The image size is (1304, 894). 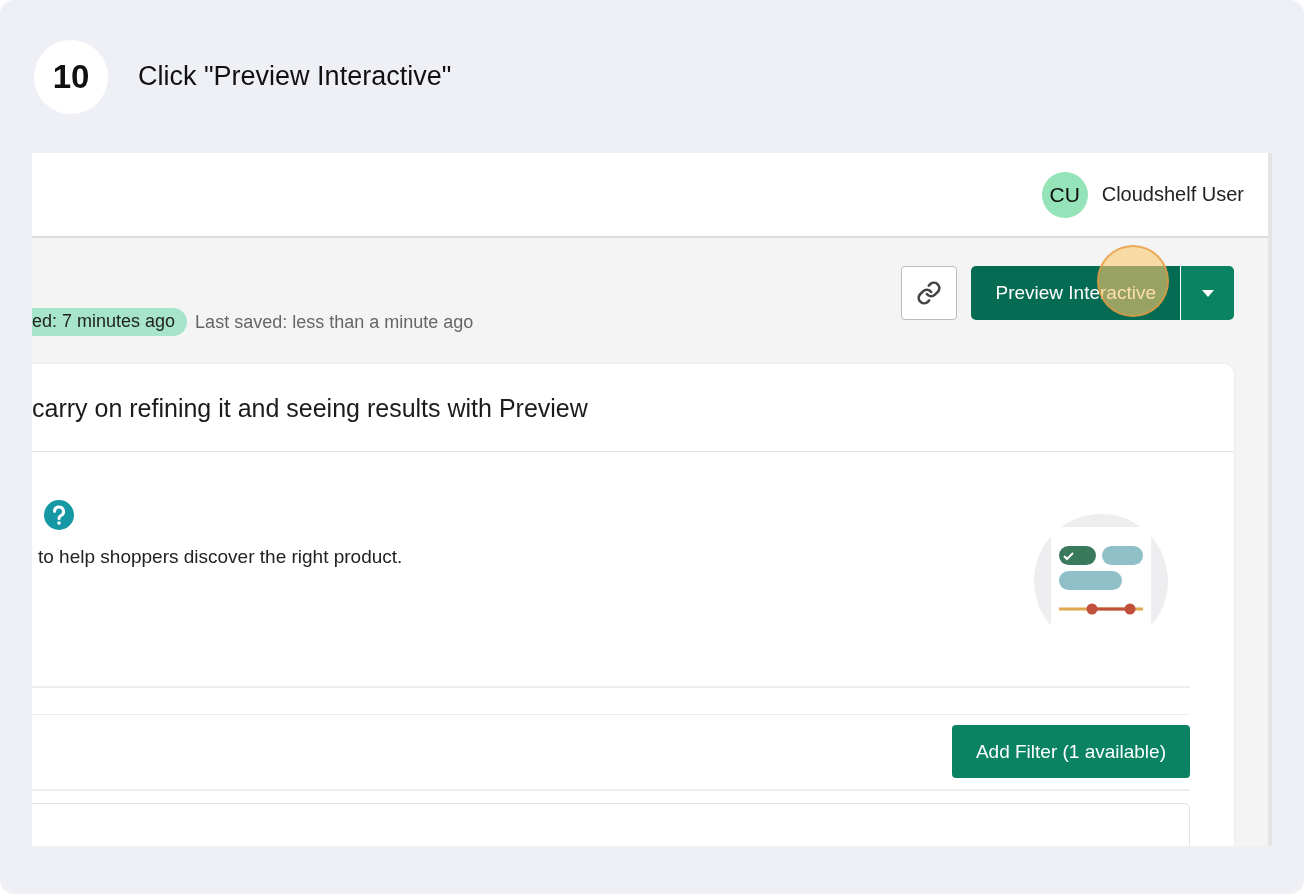 I want to click on card-title: carry on refining it and seeing results with Preview, so click(x=633, y=408).